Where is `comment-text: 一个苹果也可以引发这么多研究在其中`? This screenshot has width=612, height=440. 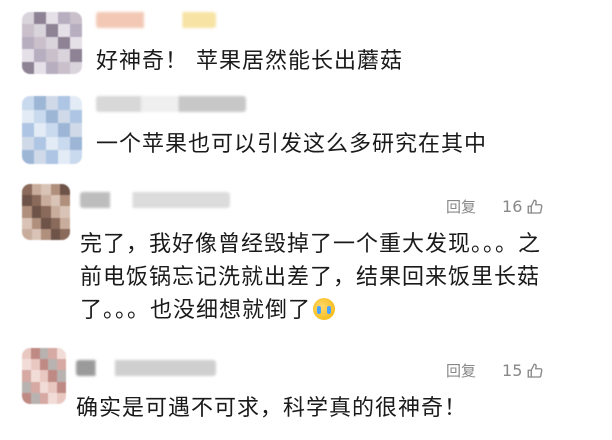 comment-text: 一个苹果也可以引发这么多研究在其中 is located at coordinates (292, 144).